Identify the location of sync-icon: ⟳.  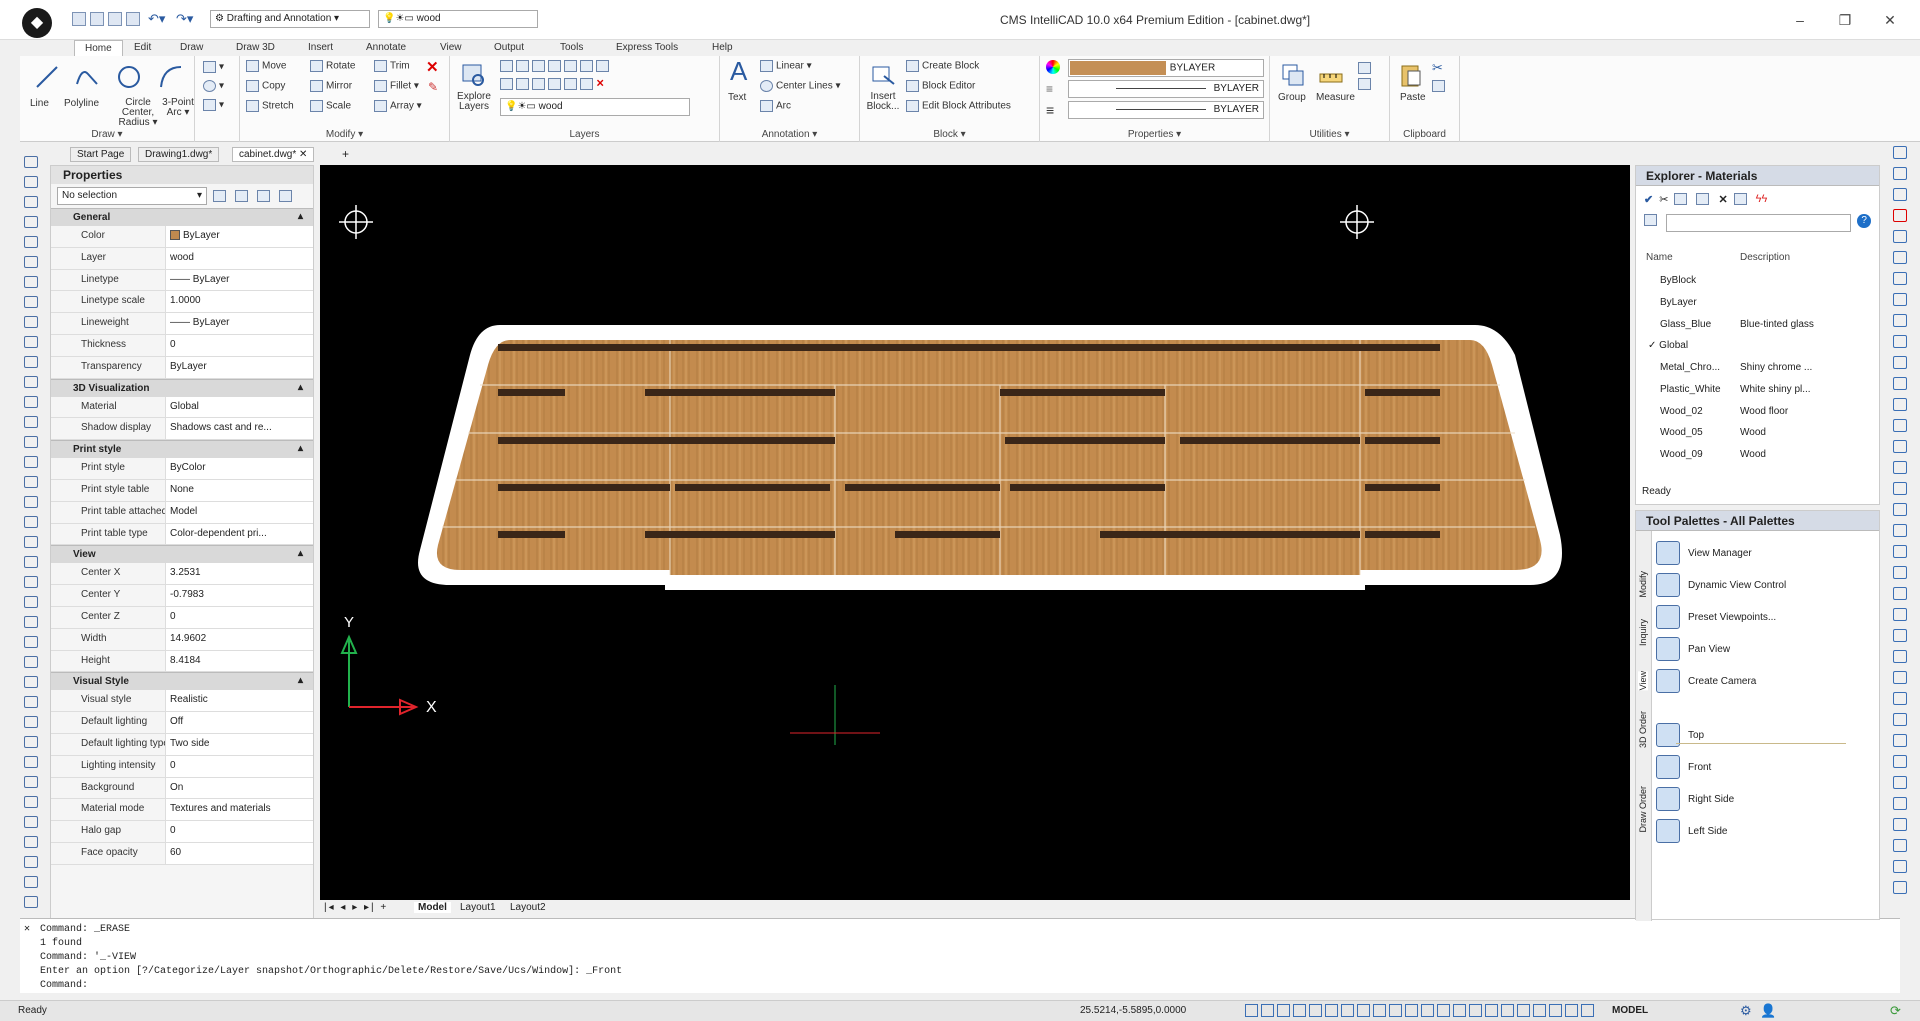
(1895, 1011).